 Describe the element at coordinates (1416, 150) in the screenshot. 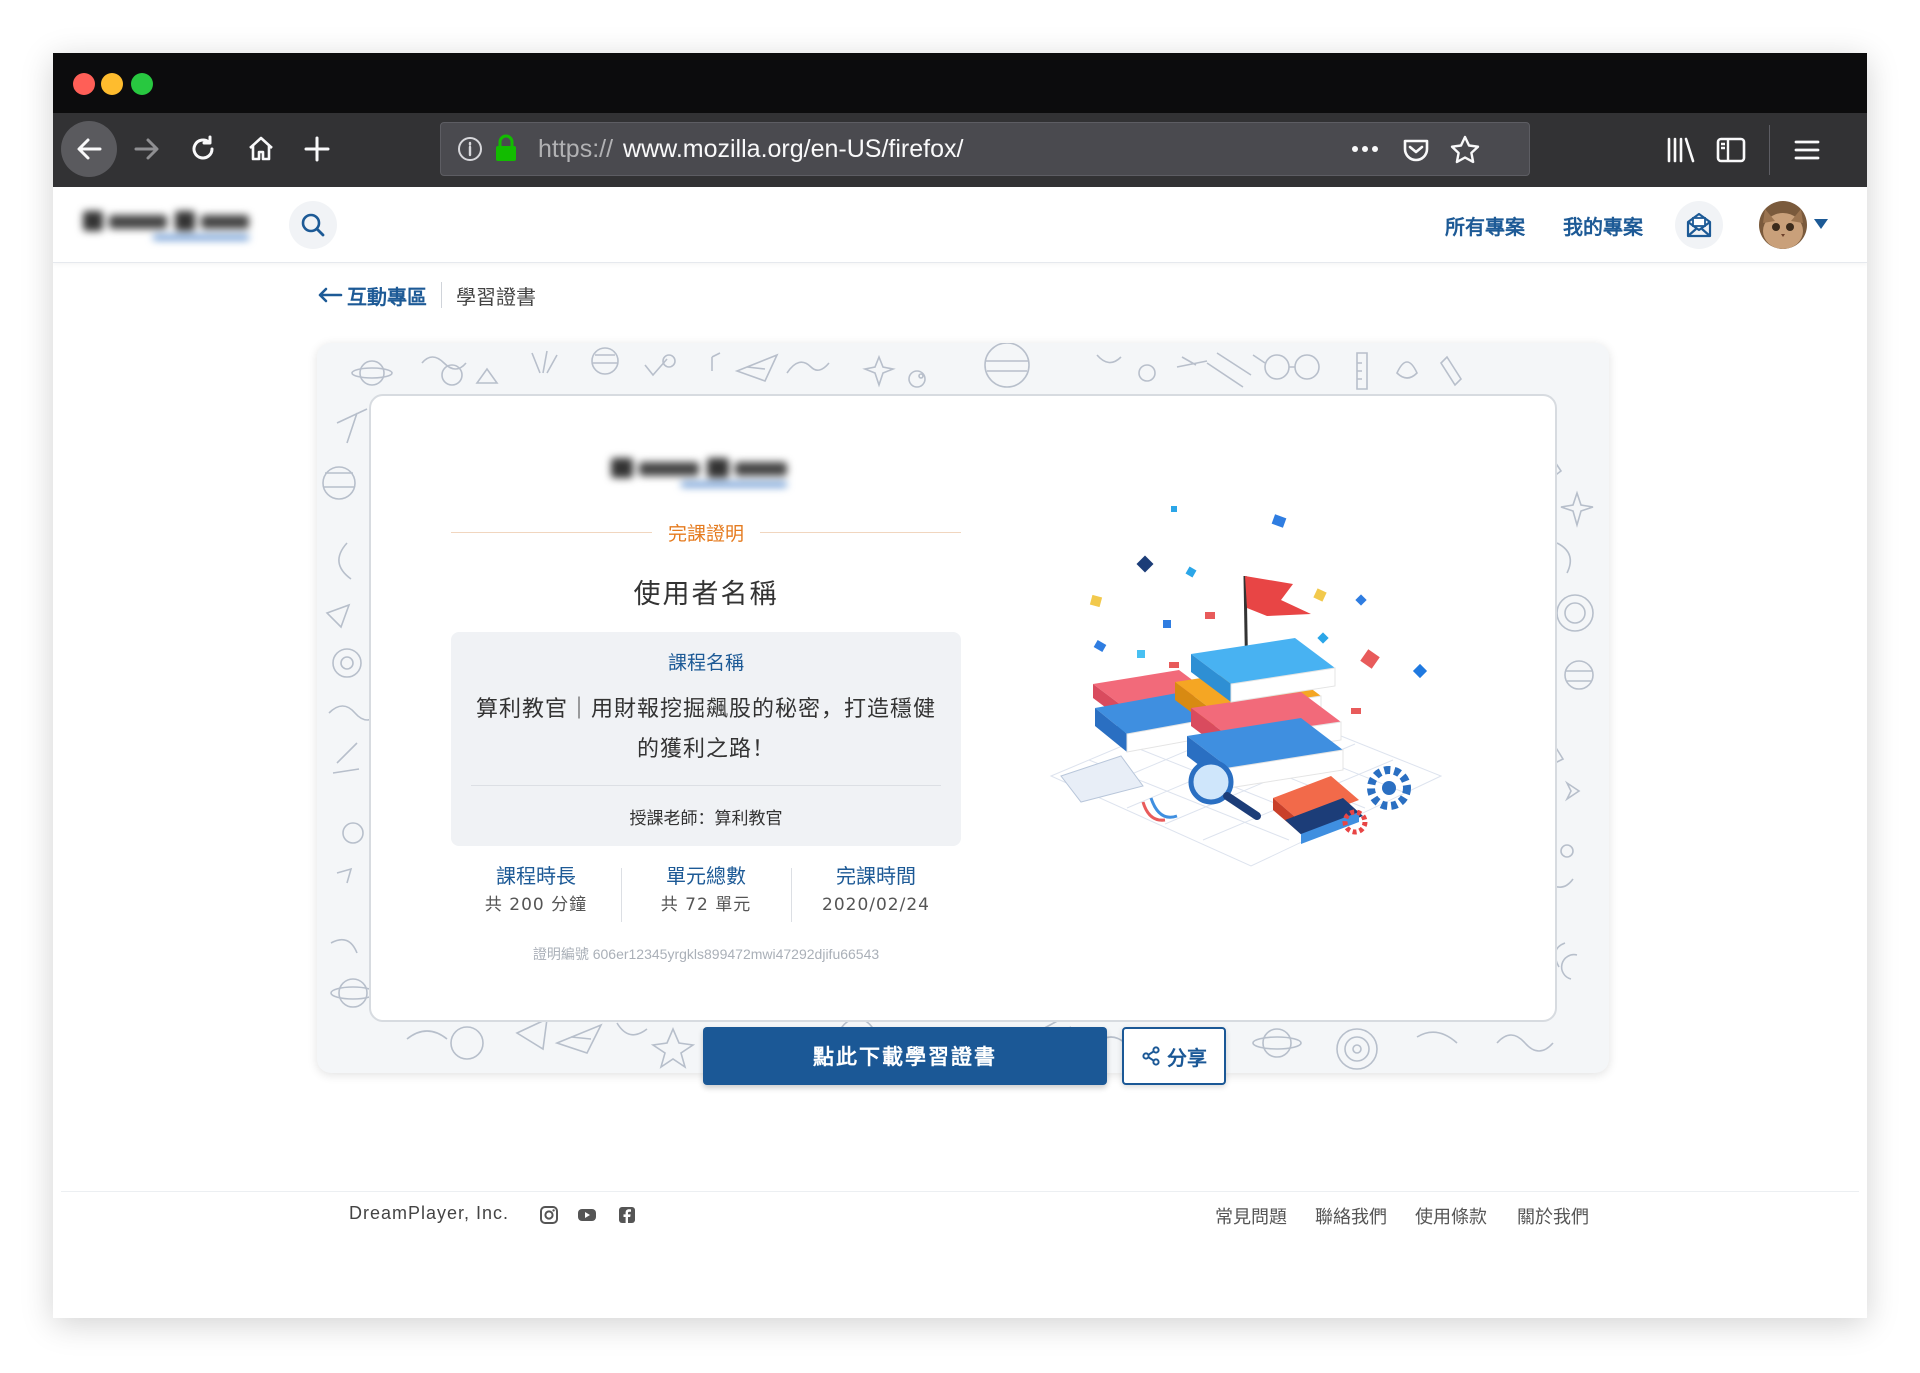

I see `pocket-icon` at that location.